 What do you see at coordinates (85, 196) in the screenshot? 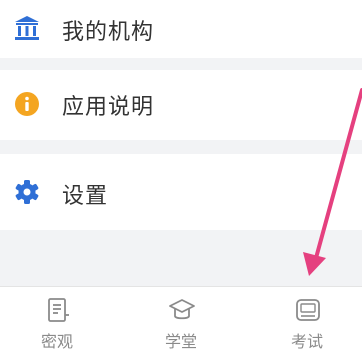
I see `menu-item-label: 设置` at bounding box center [85, 196].